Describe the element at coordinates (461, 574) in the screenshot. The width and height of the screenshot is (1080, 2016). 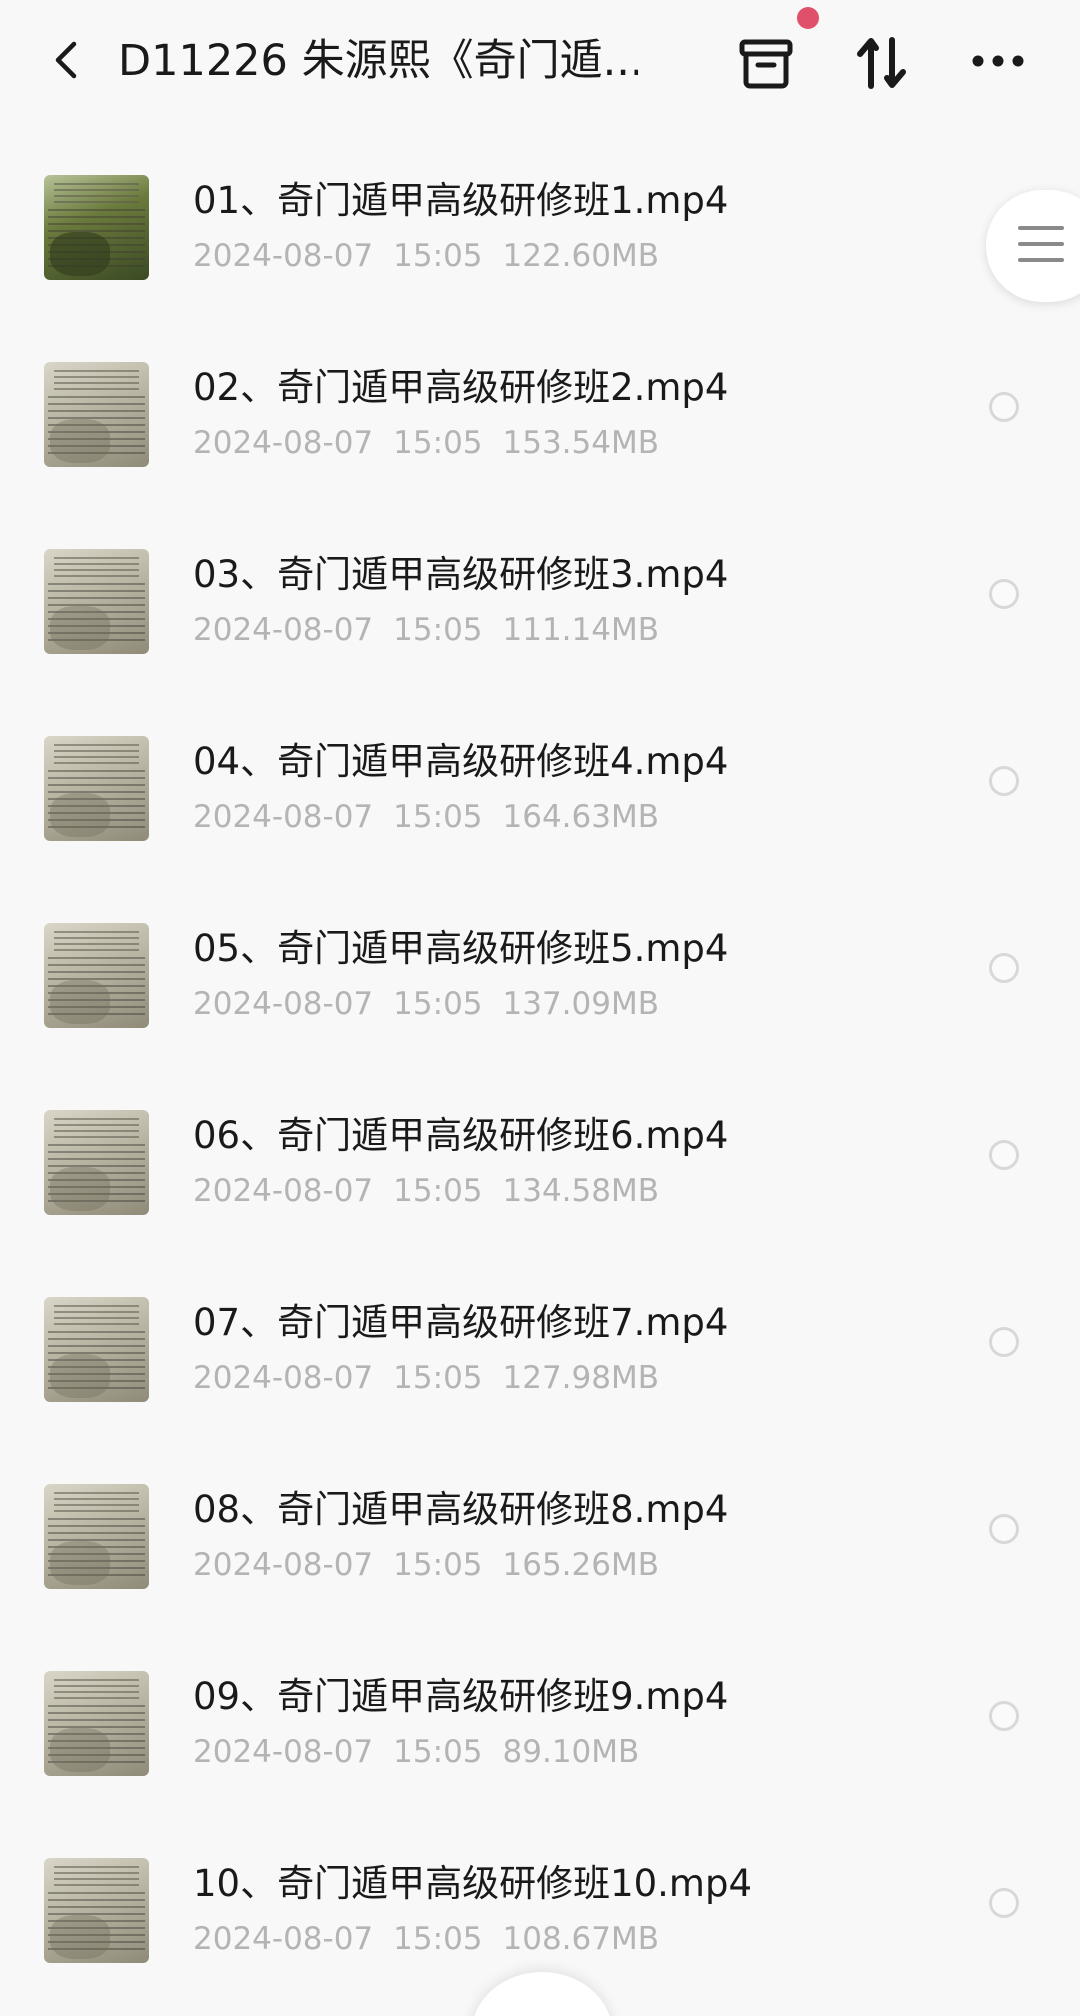
I see `file-name: 03、奇门遁甲高级研修班3.mp4` at that location.